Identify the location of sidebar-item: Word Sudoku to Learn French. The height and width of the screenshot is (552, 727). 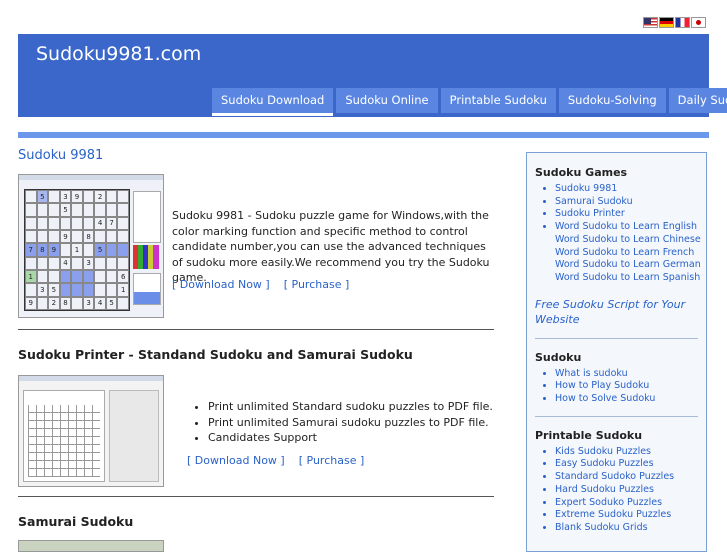
(630, 253).